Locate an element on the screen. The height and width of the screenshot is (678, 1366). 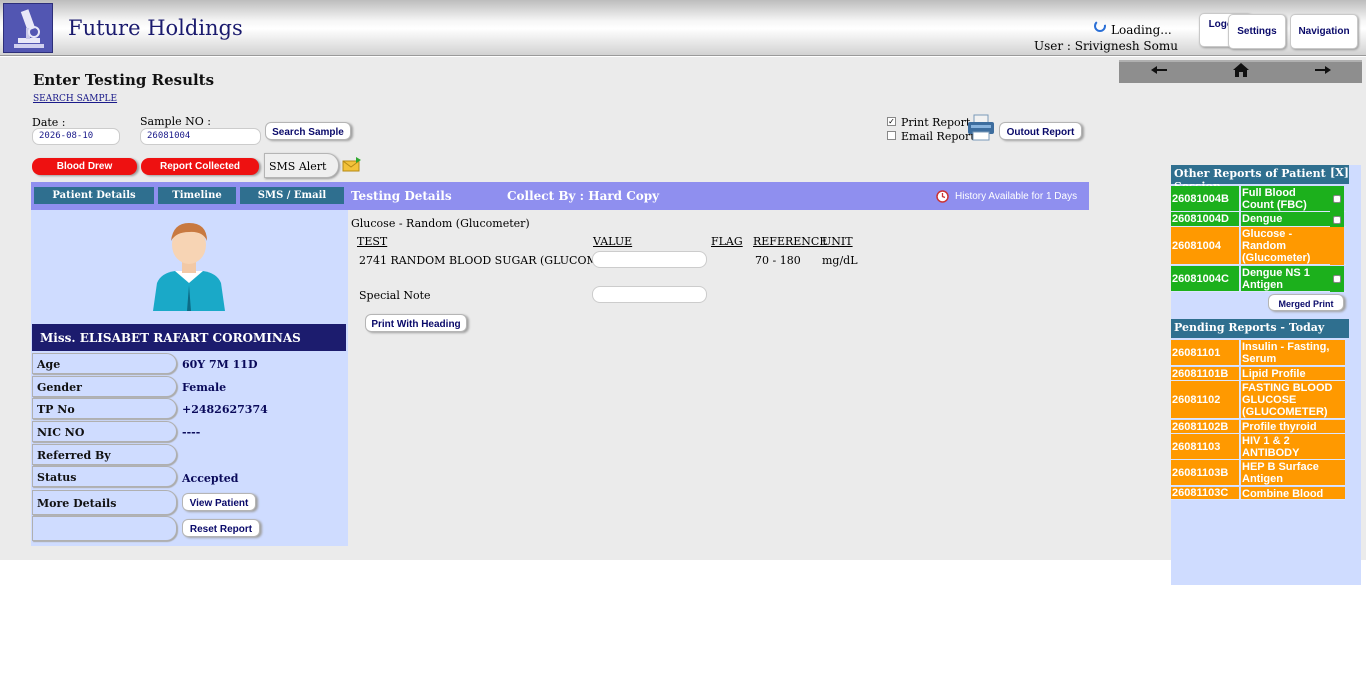
printer-icon is located at coordinates (981, 130).